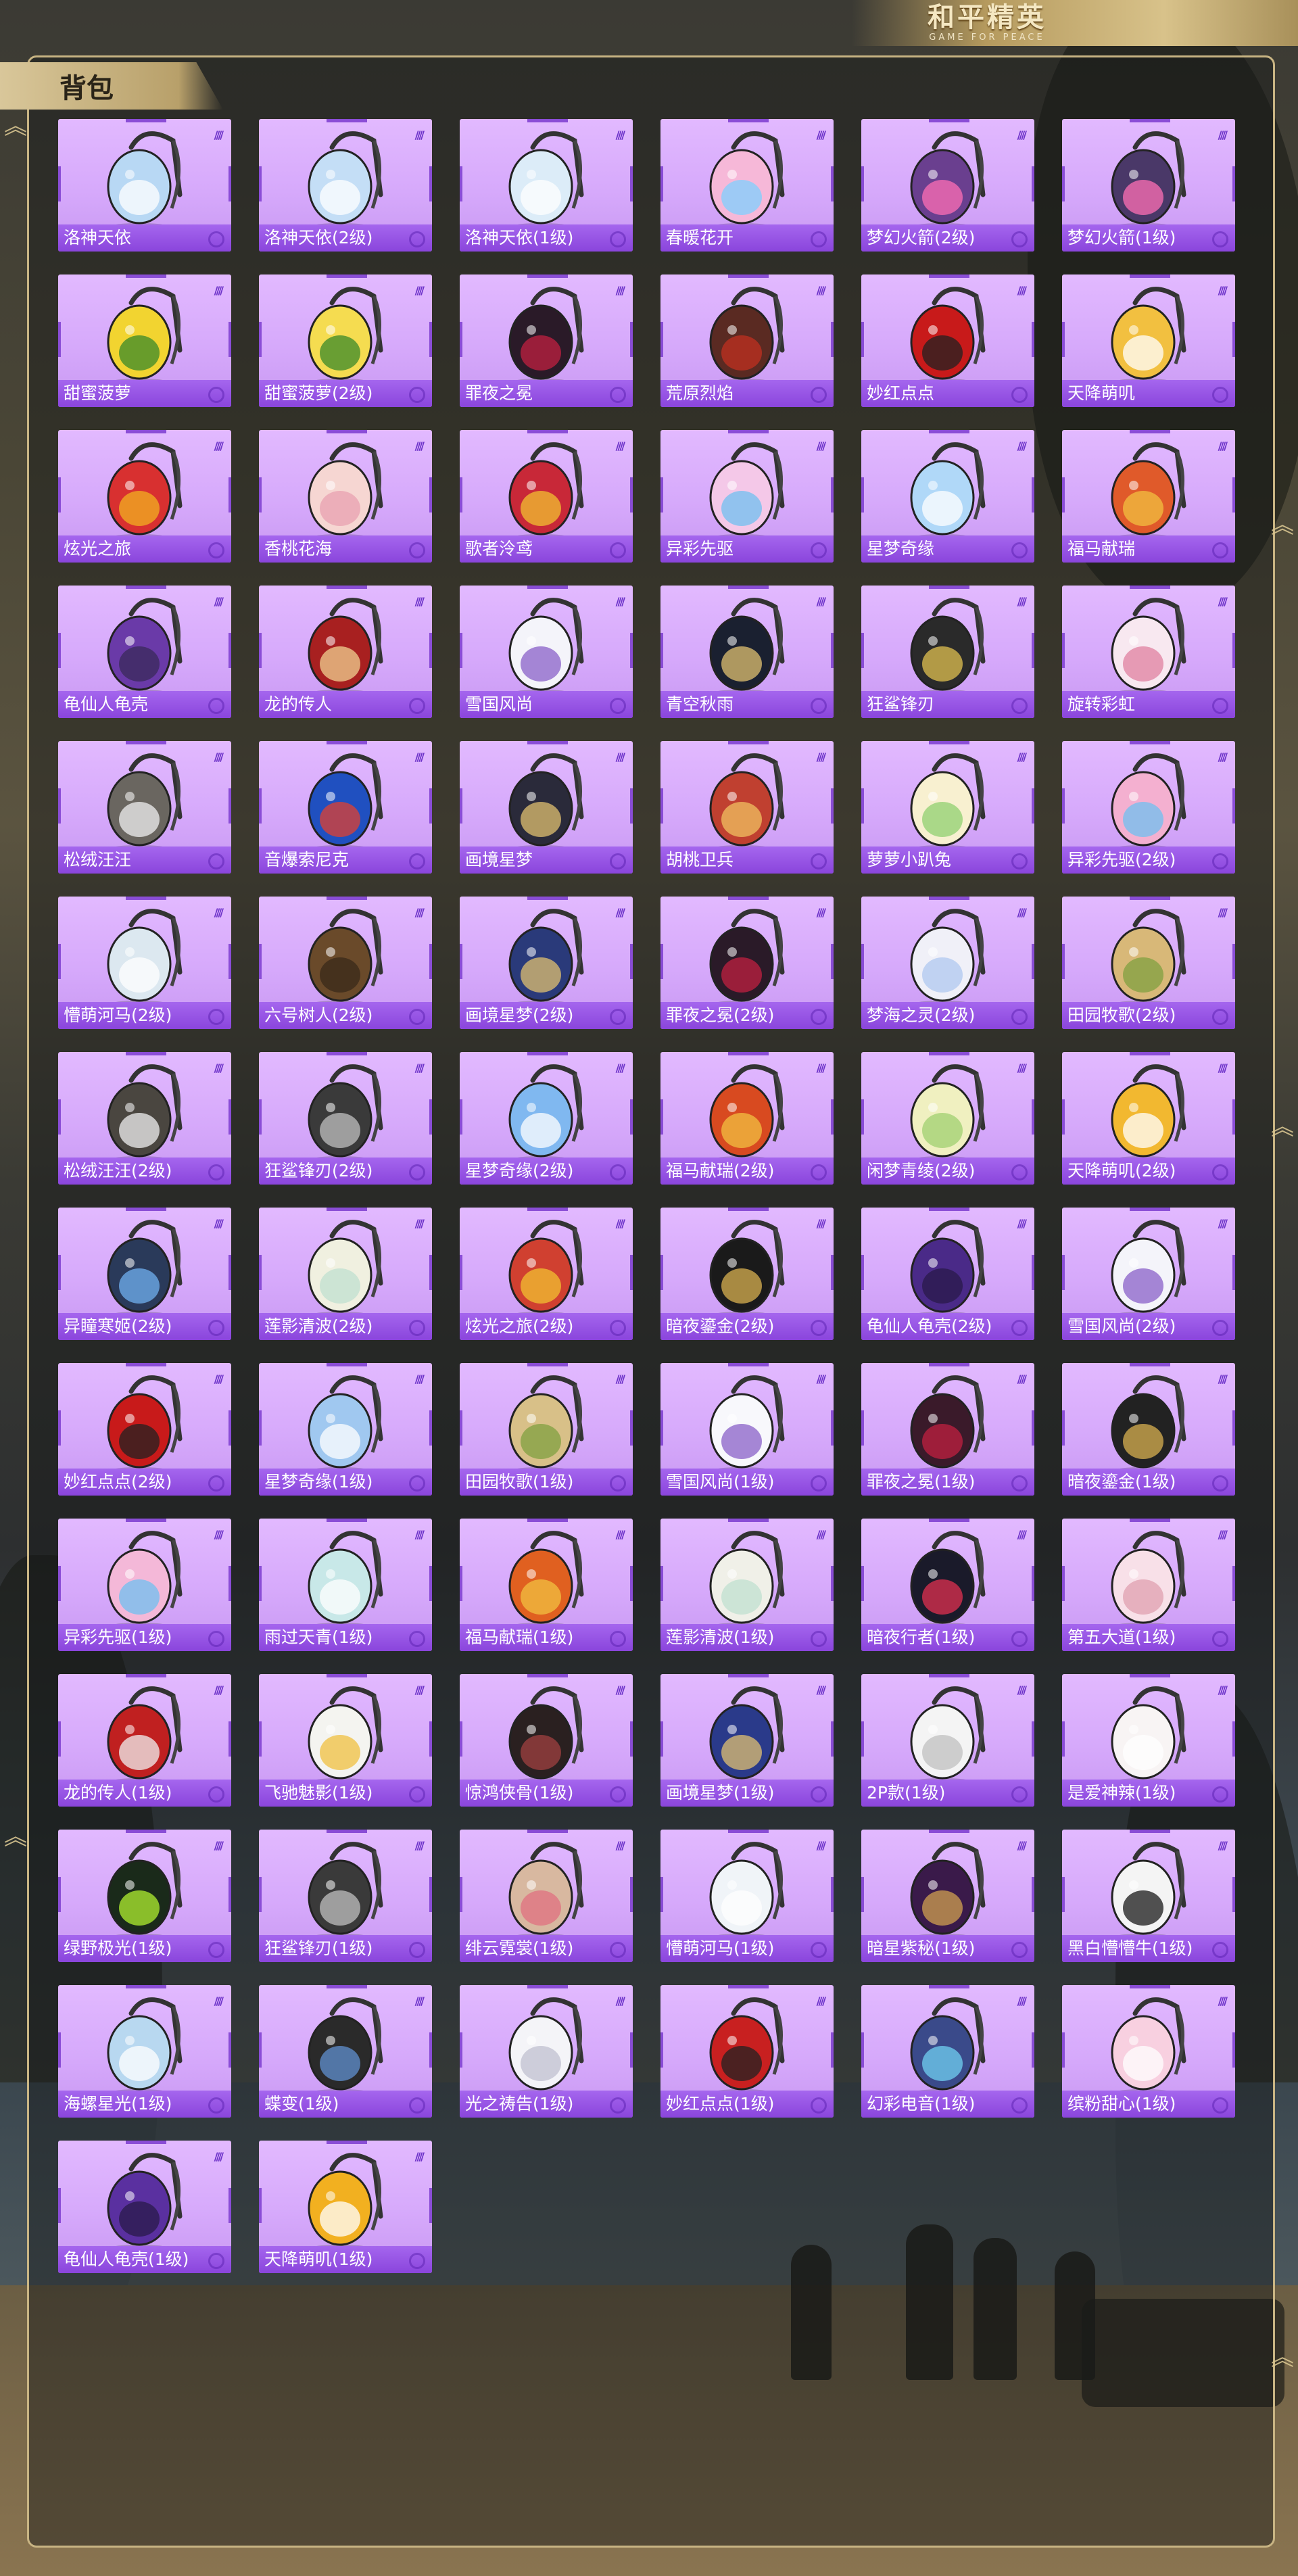 This screenshot has height=2576, width=1298. I want to click on backpack-card: //// 龙的传人, so click(345, 652).